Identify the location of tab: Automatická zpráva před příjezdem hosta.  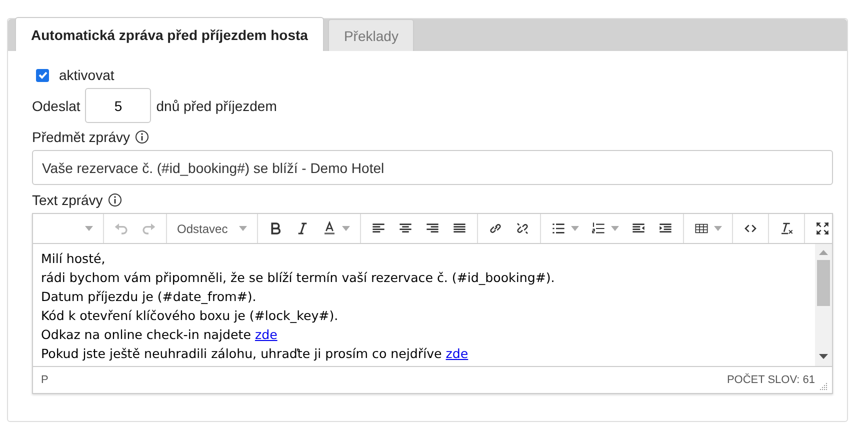
(169, 34).